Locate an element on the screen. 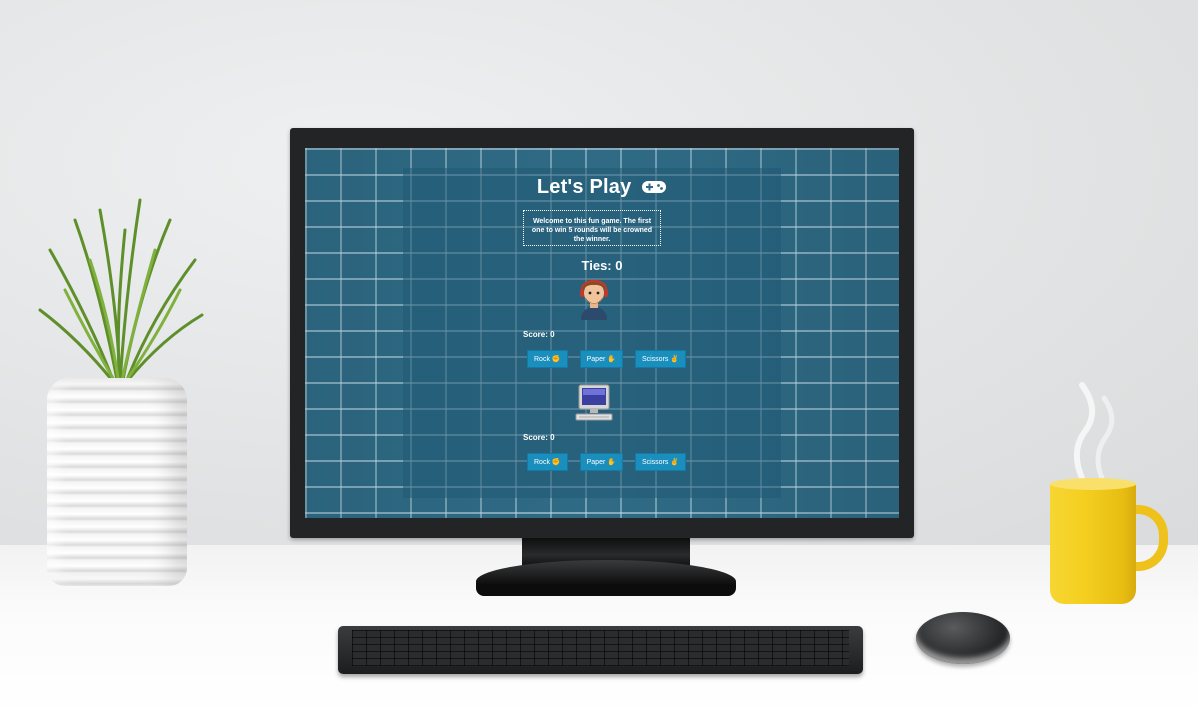 The image size is (1198, 717). computer-button-row: Rock ✊ Paper ✋ Scissors ✌ is located at coordinates (607, 462).